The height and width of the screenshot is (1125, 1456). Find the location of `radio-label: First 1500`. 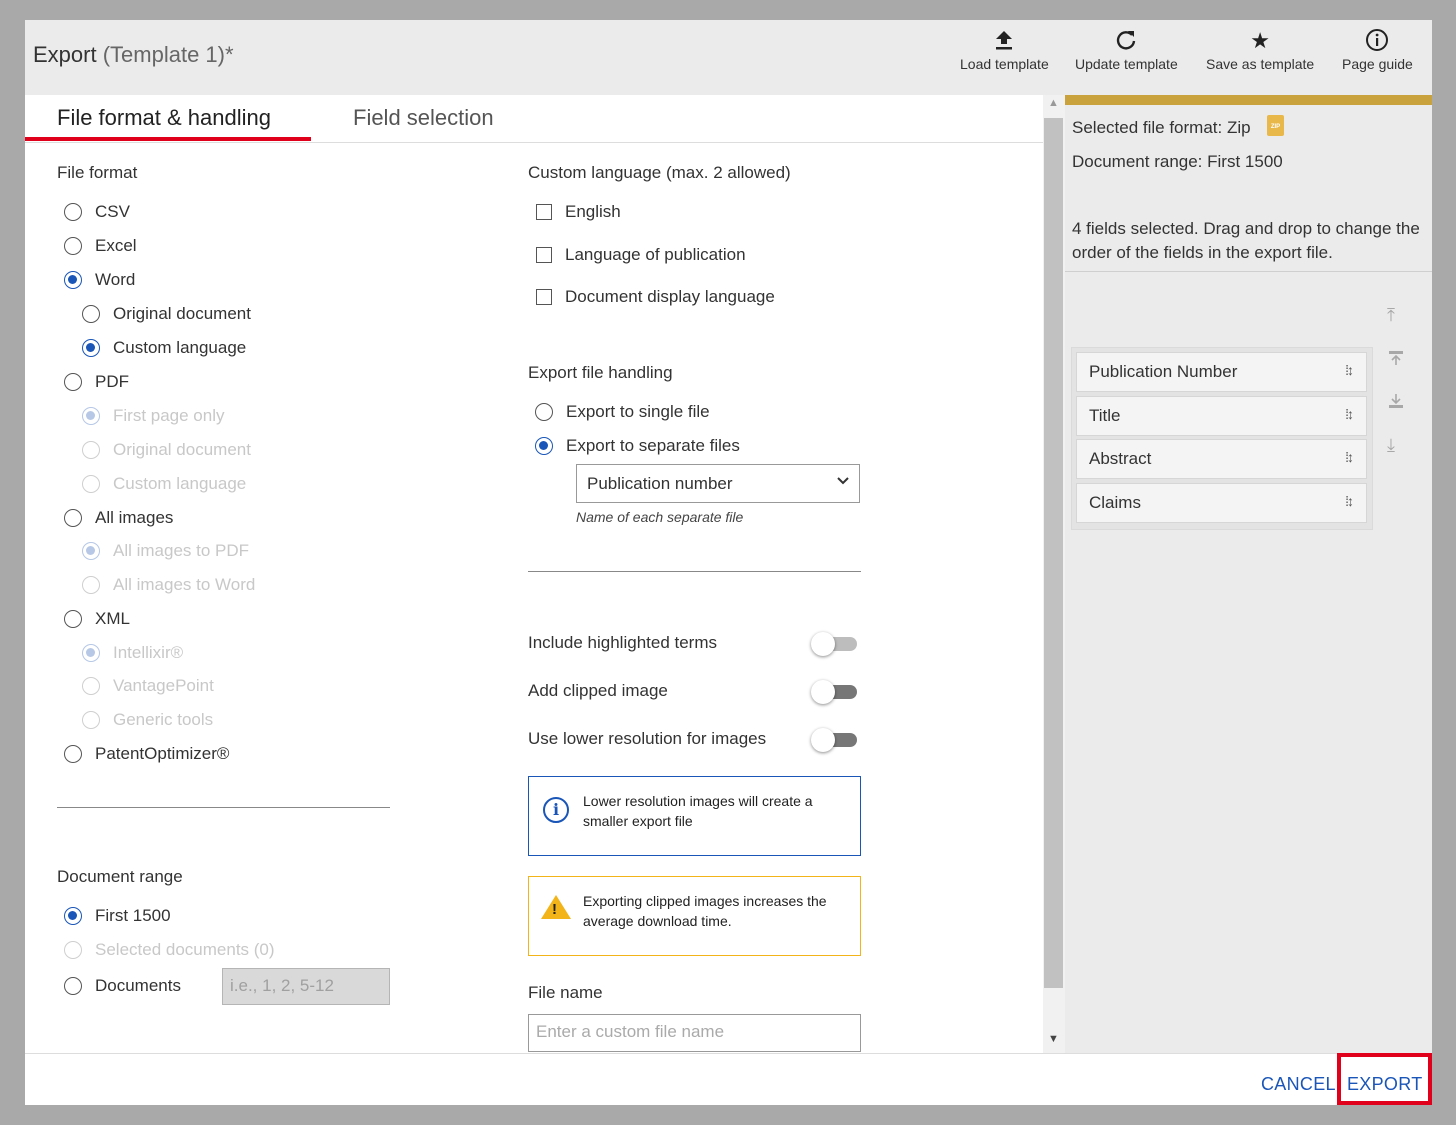

radio-label: First 1500 is located at coordinates (133, 915).